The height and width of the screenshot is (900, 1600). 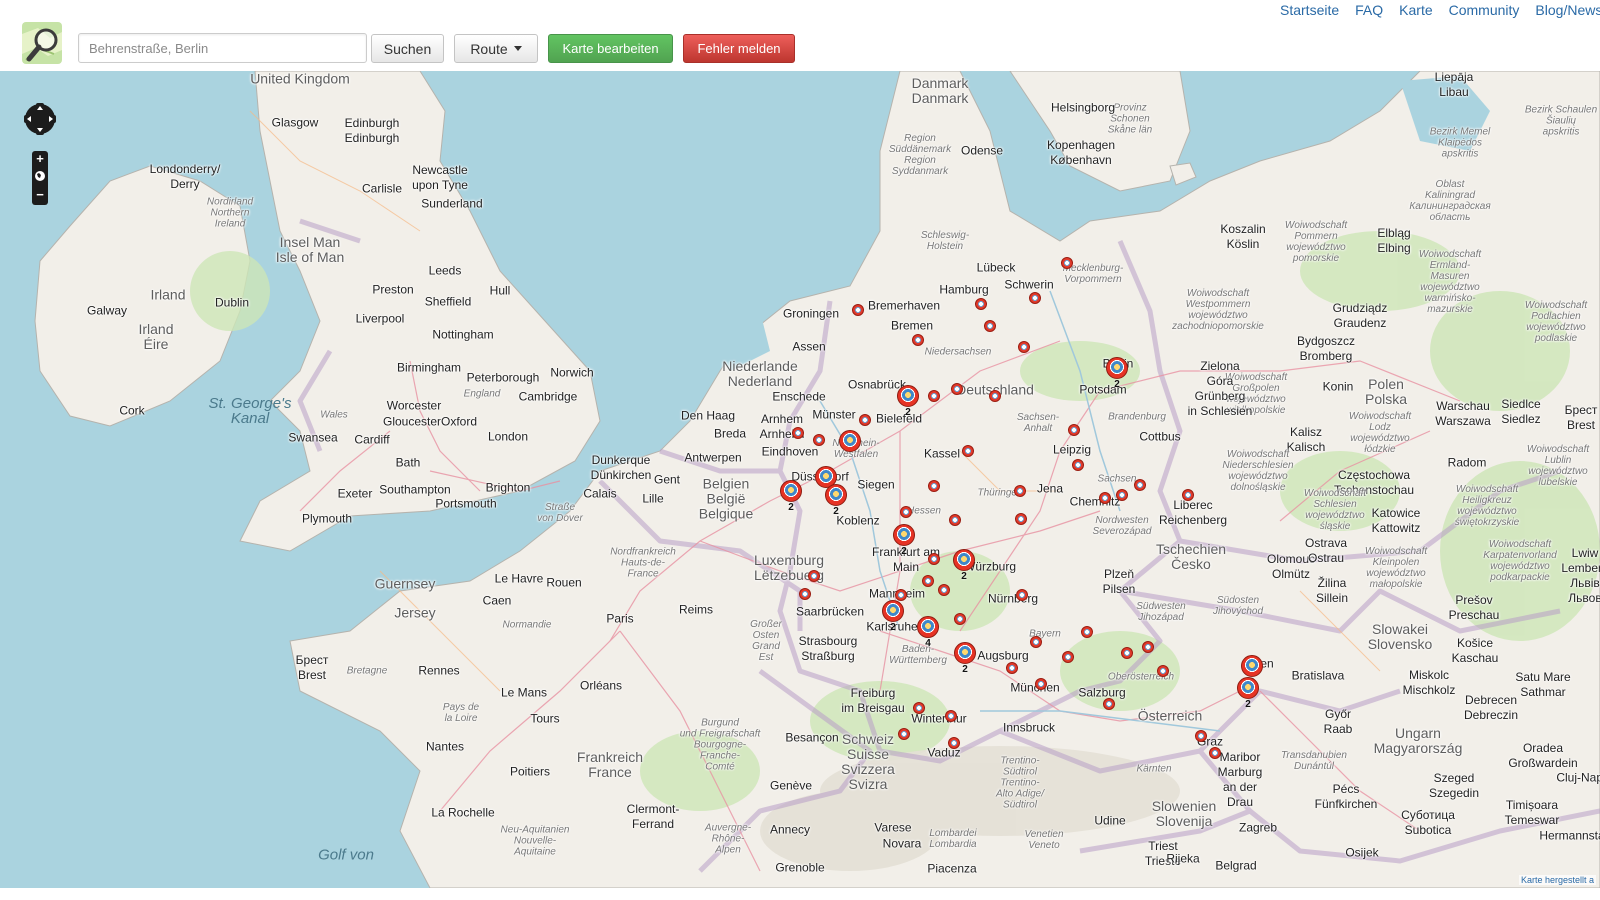 What do you see at coordinates (327, 518) in the screenshot?
I see `map-label-plymouth: Plymouth` at bounding box center [327, 518].